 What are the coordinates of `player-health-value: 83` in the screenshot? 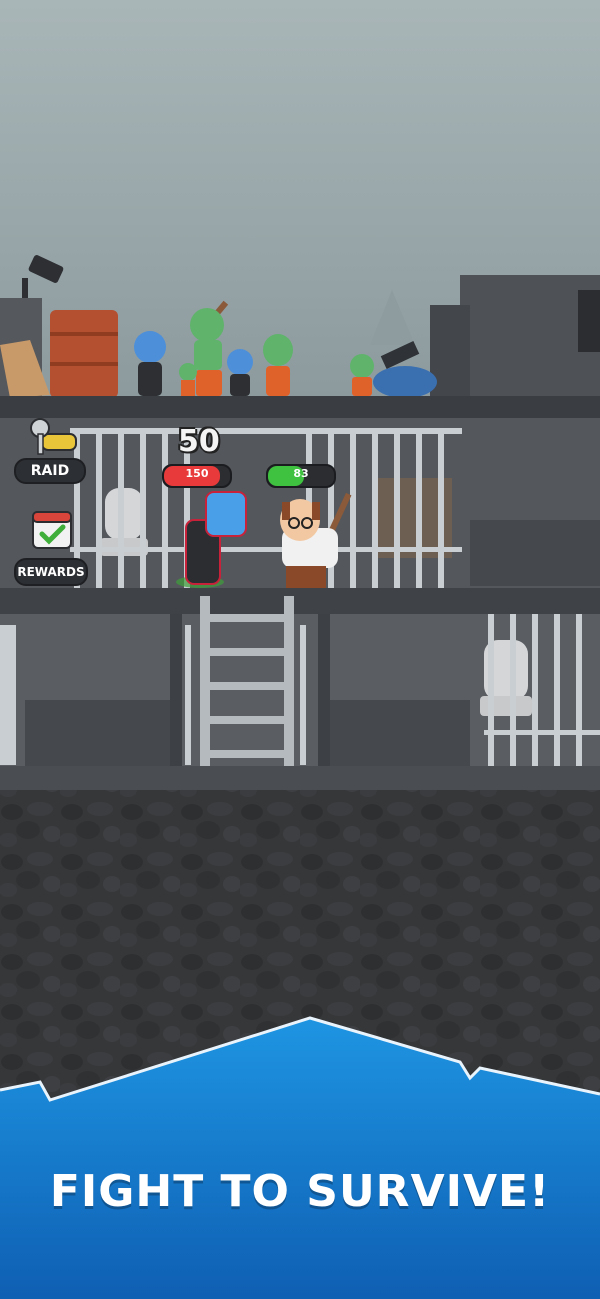 It's located at (301, 473).